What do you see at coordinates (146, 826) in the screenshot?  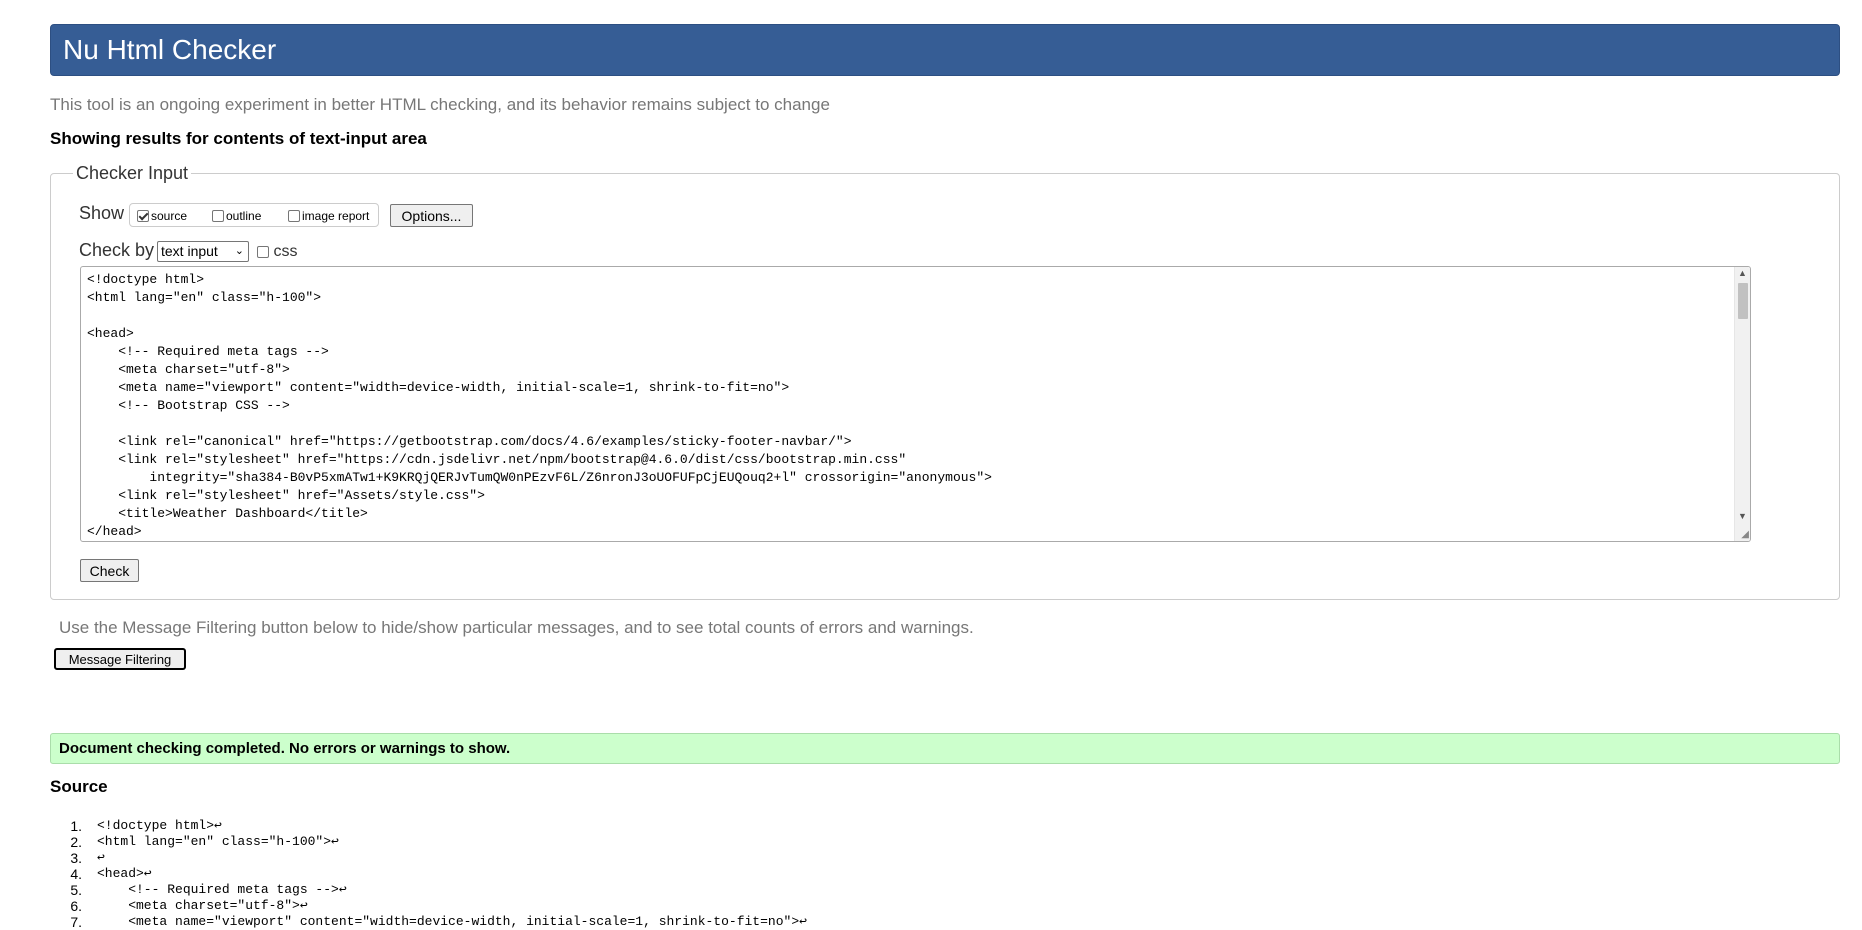 I see `source-line: 1. <!doctype html>↩` at bounding box center [146, 826].